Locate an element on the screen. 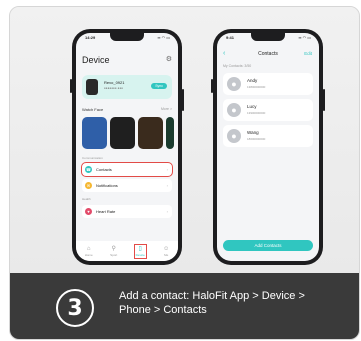  add-contacts-button: Add Contacts is located at coordinates (268, 245).